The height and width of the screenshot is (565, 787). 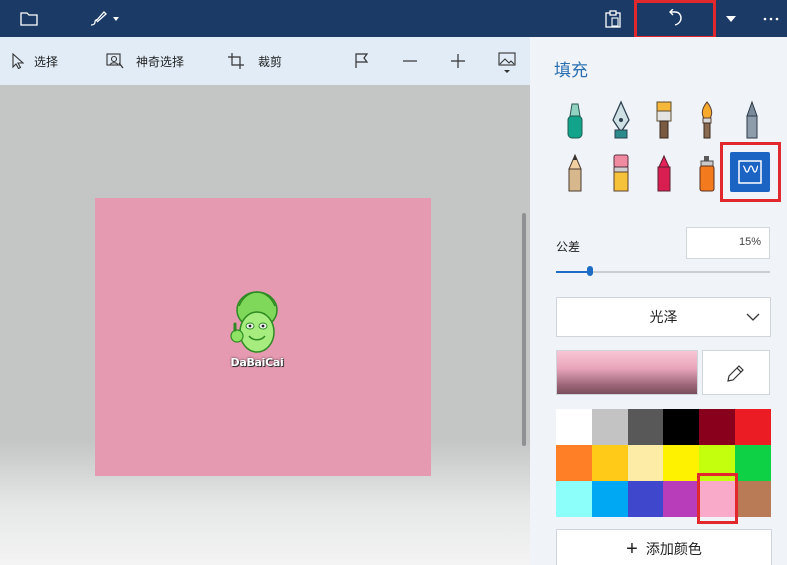 I want to click on magic-select-tool: 神奇选择, so click(x=145, y=61).